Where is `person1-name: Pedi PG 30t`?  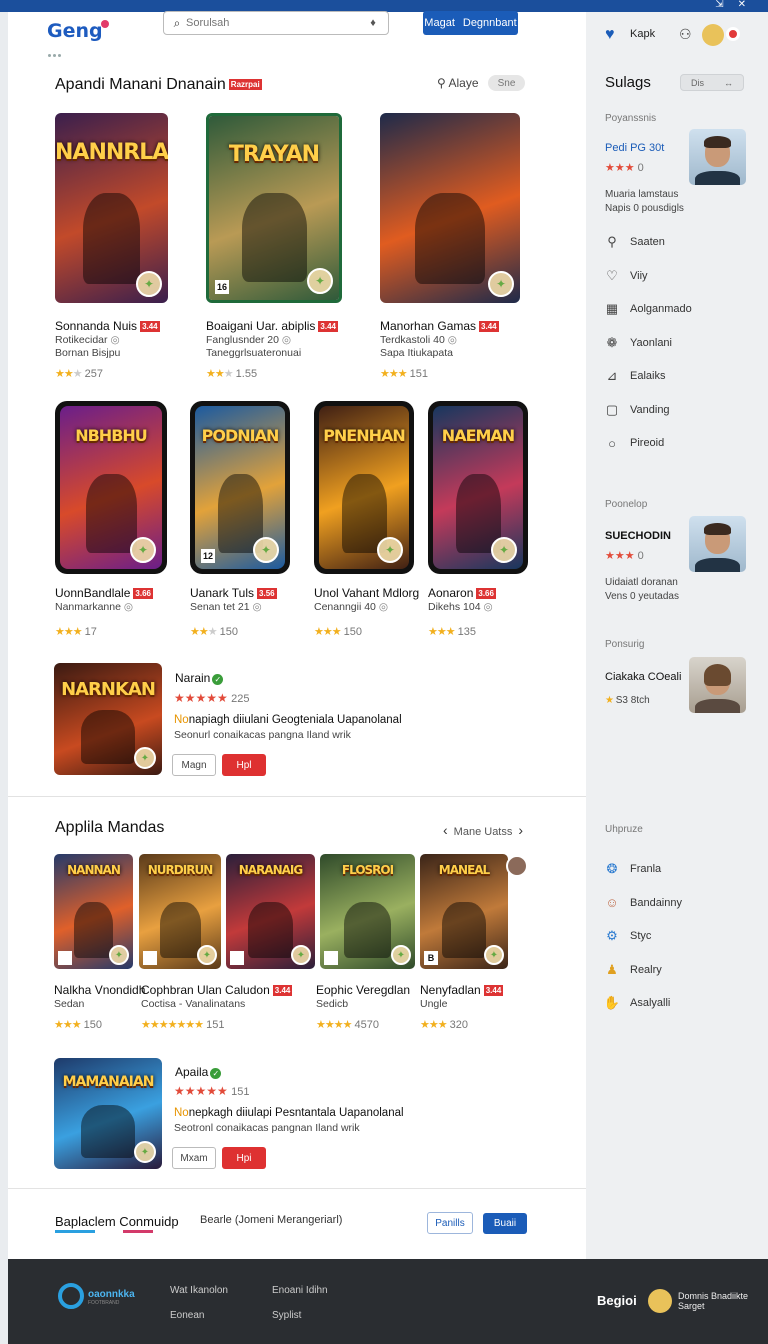 person1-name: Pedi PG 30t is located at coordinates (634, 148).